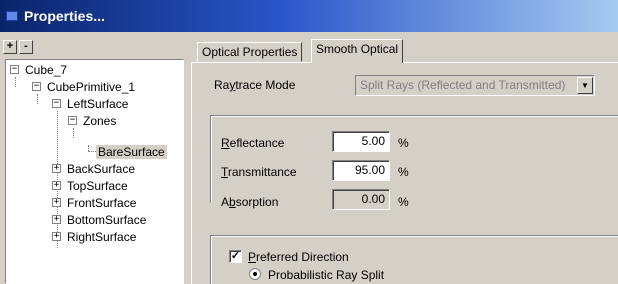  What do you see at coordinates (26, 47) in the screenshot?
I see `collapse-all-button: -` at bounding box center [26, 47].